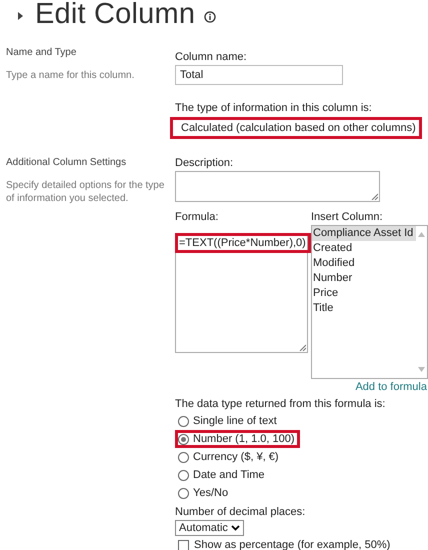 Image resolution: width=428 pixels, height=550 pixels. I want to click on checkbox-label: Show as percentage (for example, 50%), so click(292, 544).